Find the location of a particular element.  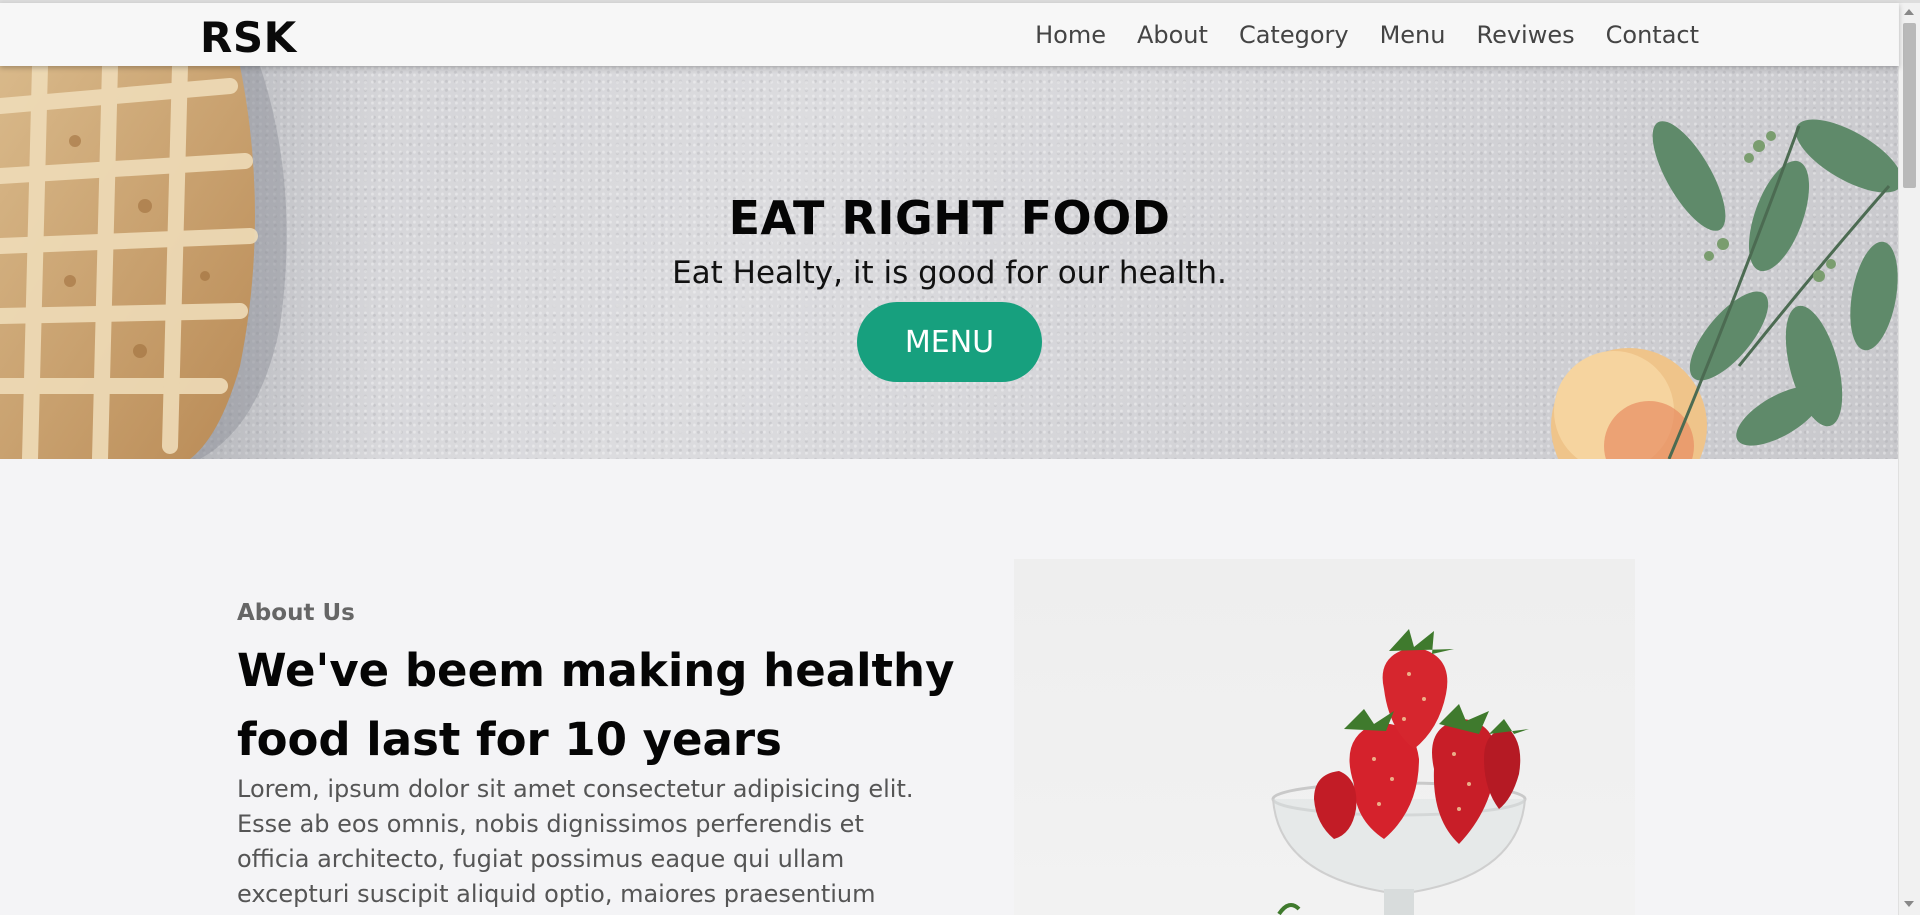

strawberries-image is located at coordinates (1324, 737).